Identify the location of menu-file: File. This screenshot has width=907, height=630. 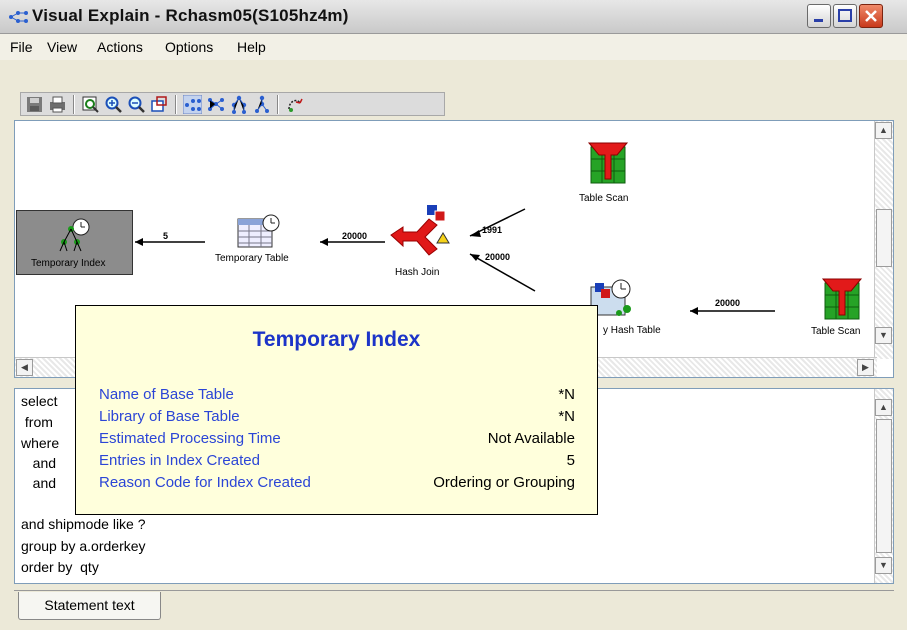
(21, 47).